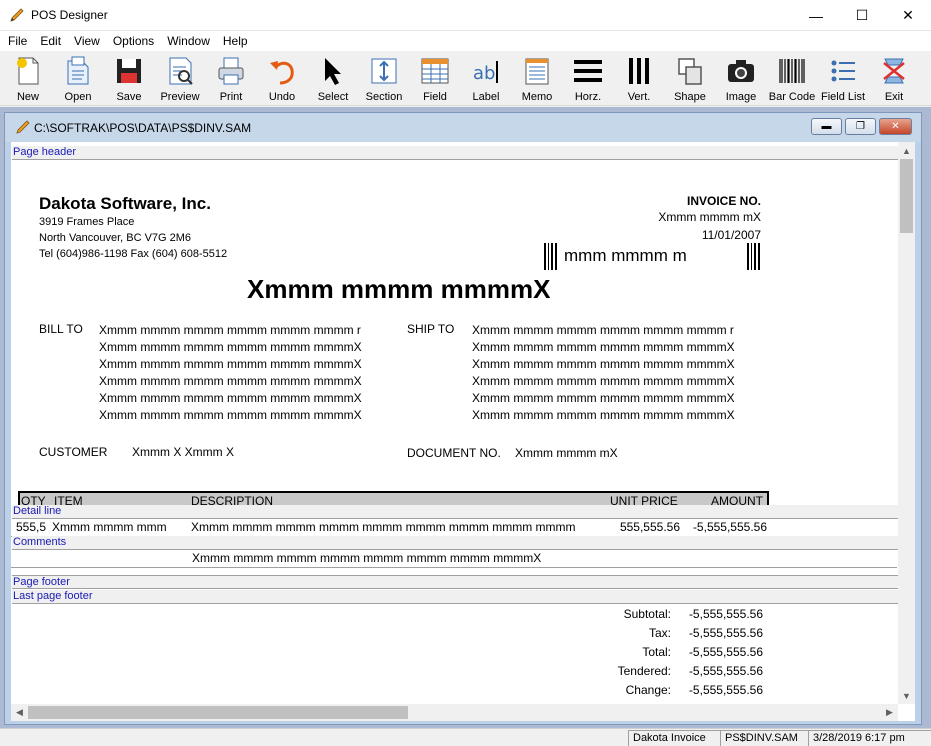  Describe the element at coordinates (78, 79) in the screenshot. I see `open-button: Open` at that location.